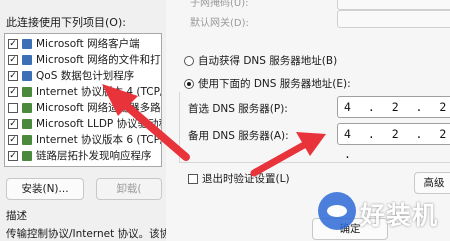  What do you see at coordinates (246, 179) in the screenshot?
I see `validate-on-exit-label: 退出时验证设置(L)` at bounding box center [246, 179].